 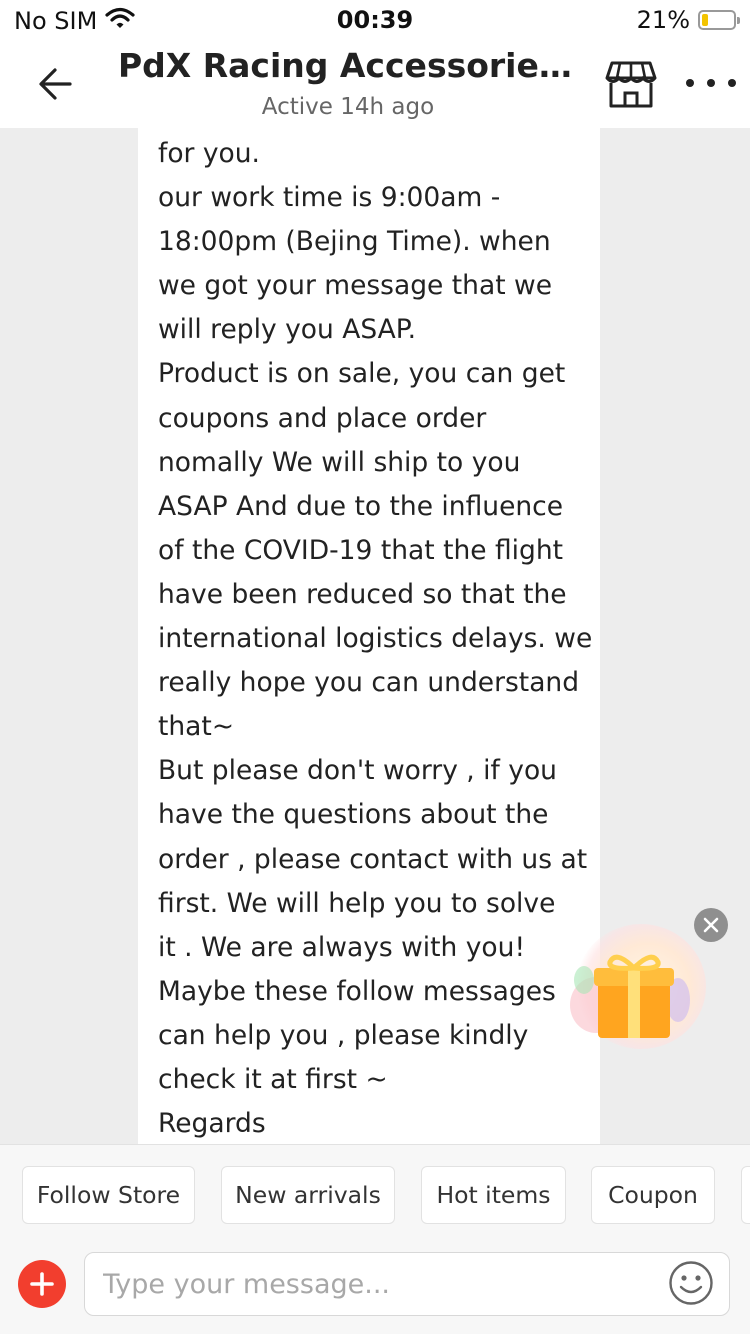 I want to click on message-line: it . We are always with you!, so click(x=342, y=947).